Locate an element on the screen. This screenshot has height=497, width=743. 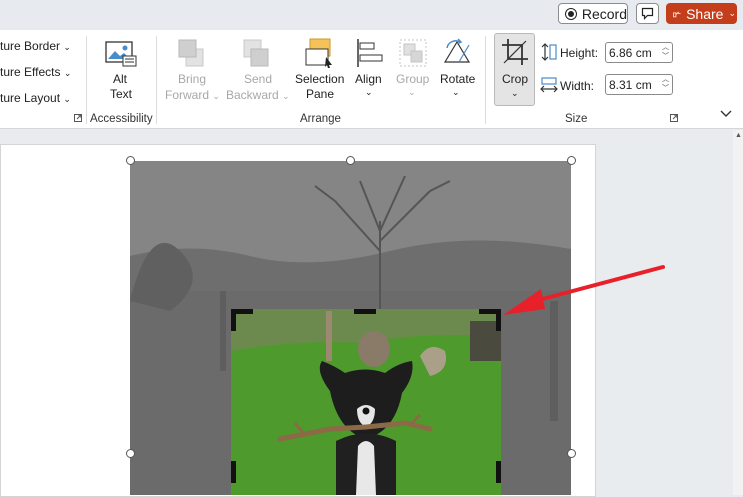
picture-border-button: ture Border ⌄ is located at coordinates (35, 46).